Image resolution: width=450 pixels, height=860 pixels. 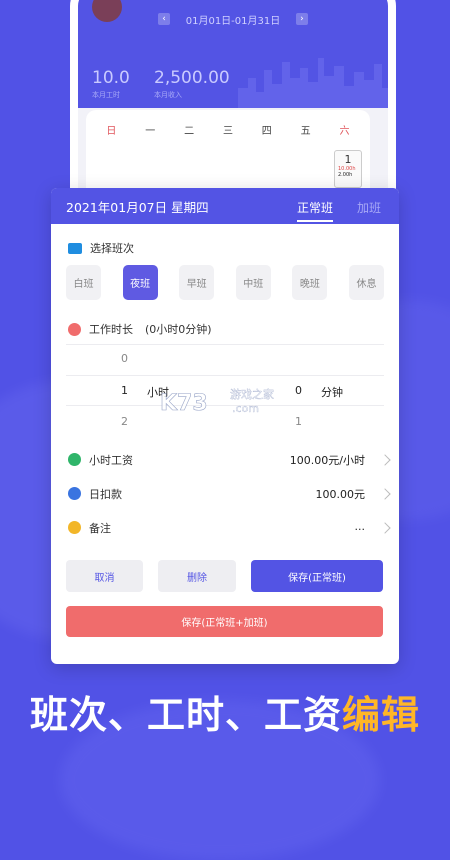 I want to click on hours-option: 2, so click(x=124, y=421).